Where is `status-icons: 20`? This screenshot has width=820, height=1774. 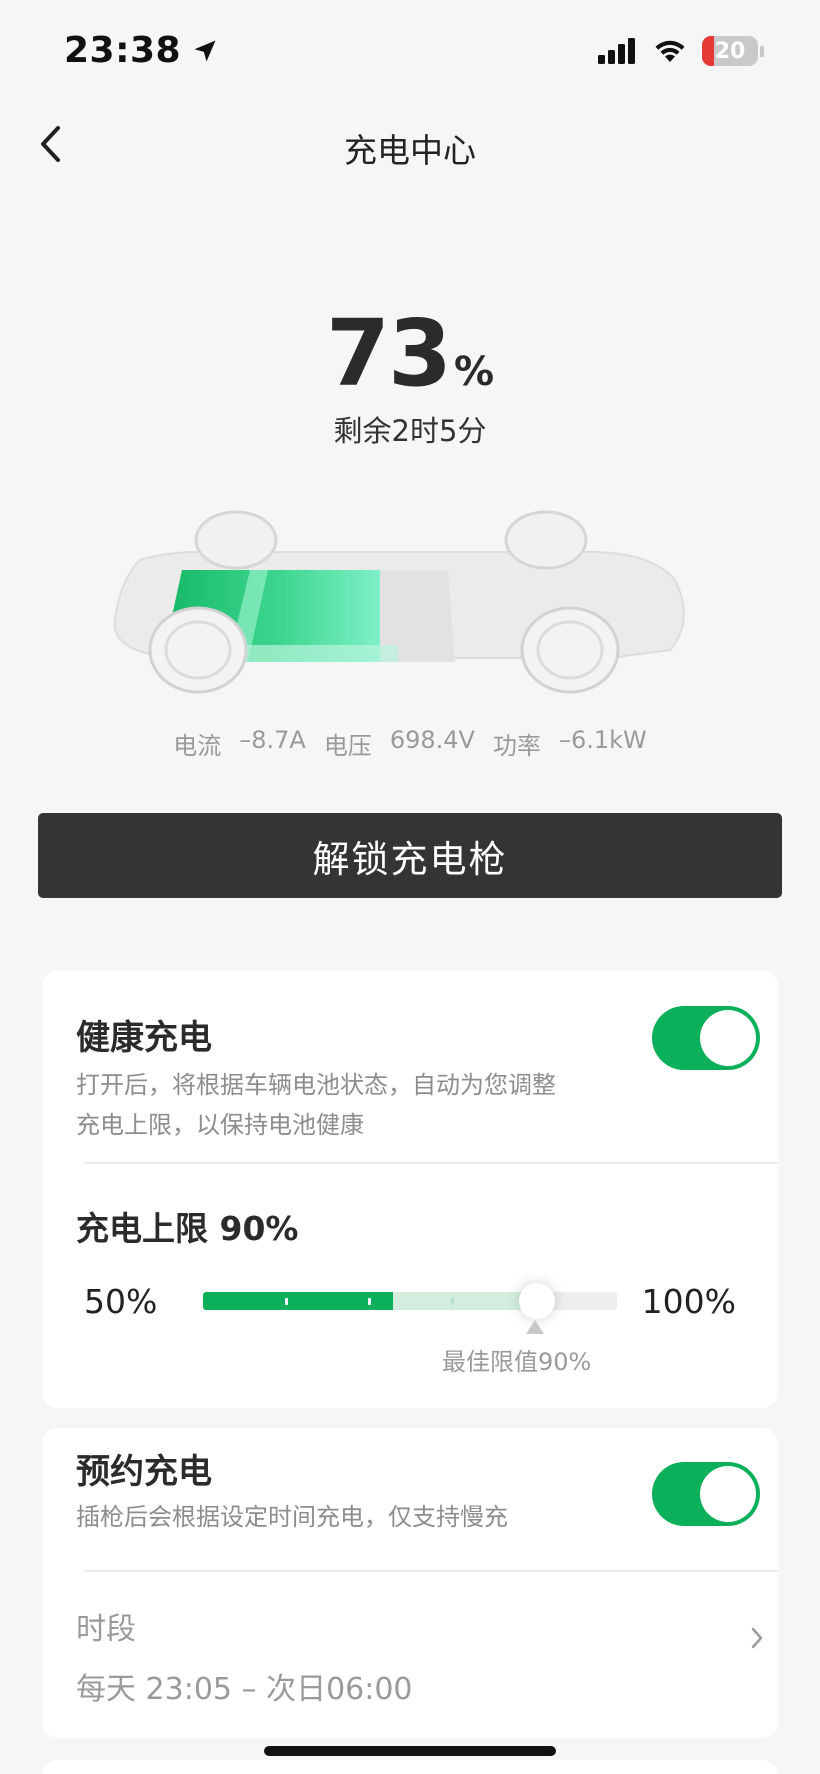
status-icons: 20 is located at coordinates (681, 51).